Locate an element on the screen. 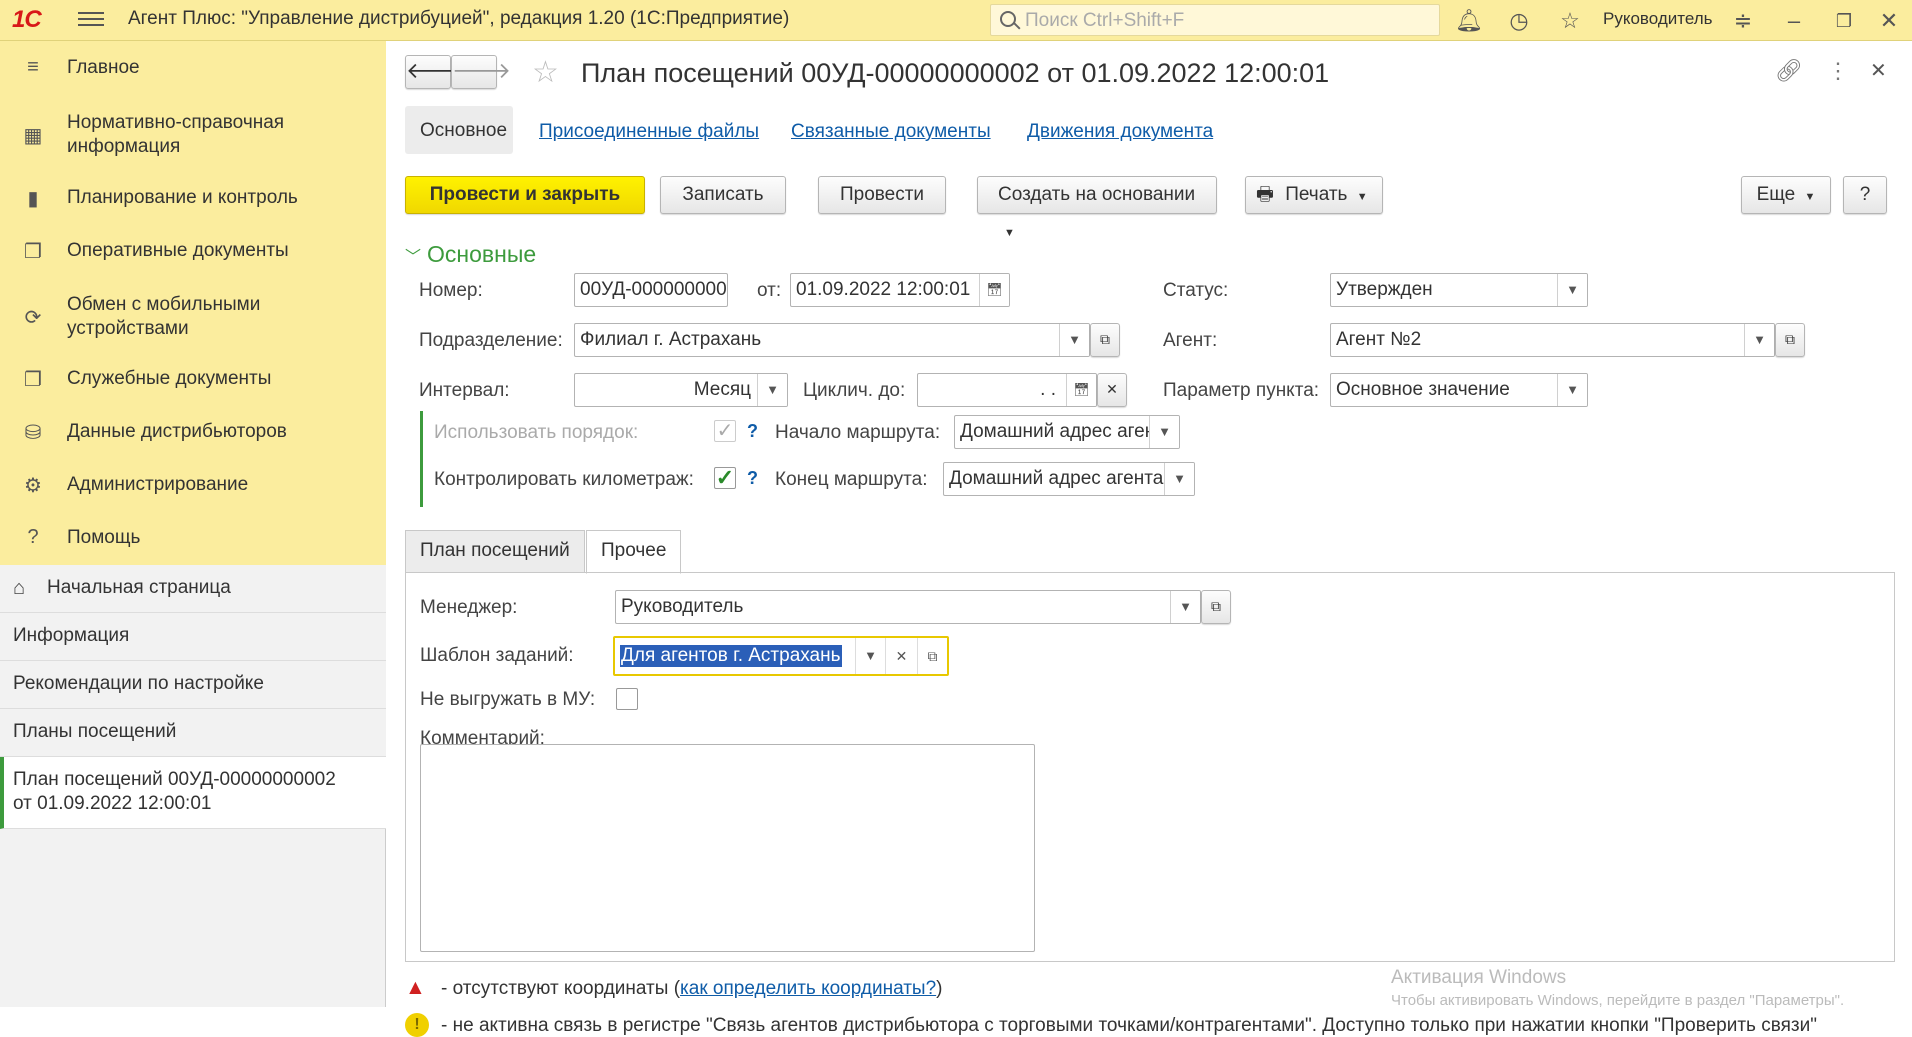 This screenshot has width=1912, height=1037. use-order-help-icon: ? is located at coordinates (752, 431).